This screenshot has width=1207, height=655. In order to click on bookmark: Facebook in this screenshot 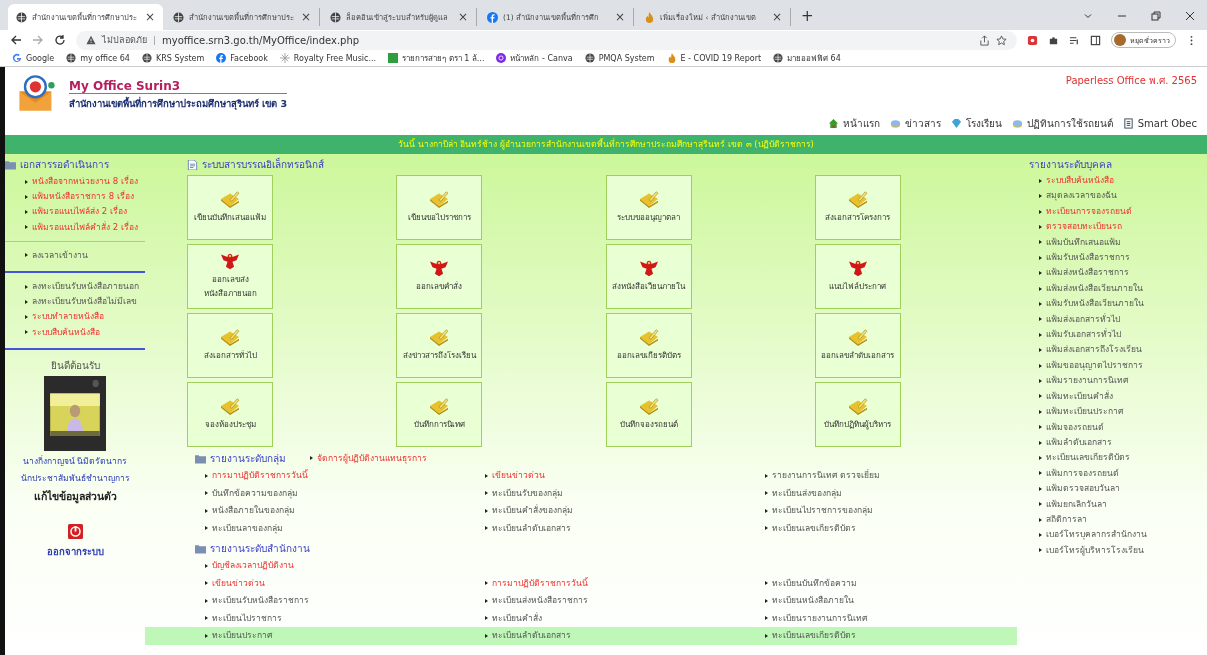, I will do `click(242, 58)`.